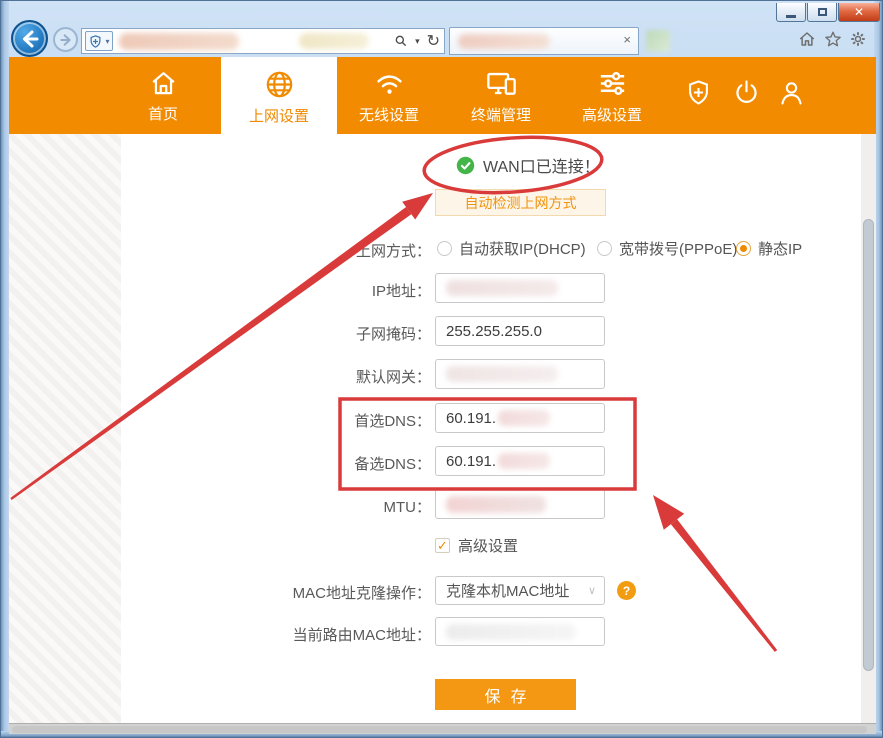 The image size is (883, 738). I want to click on nav-tab-home: 首页, so click(163, 95).